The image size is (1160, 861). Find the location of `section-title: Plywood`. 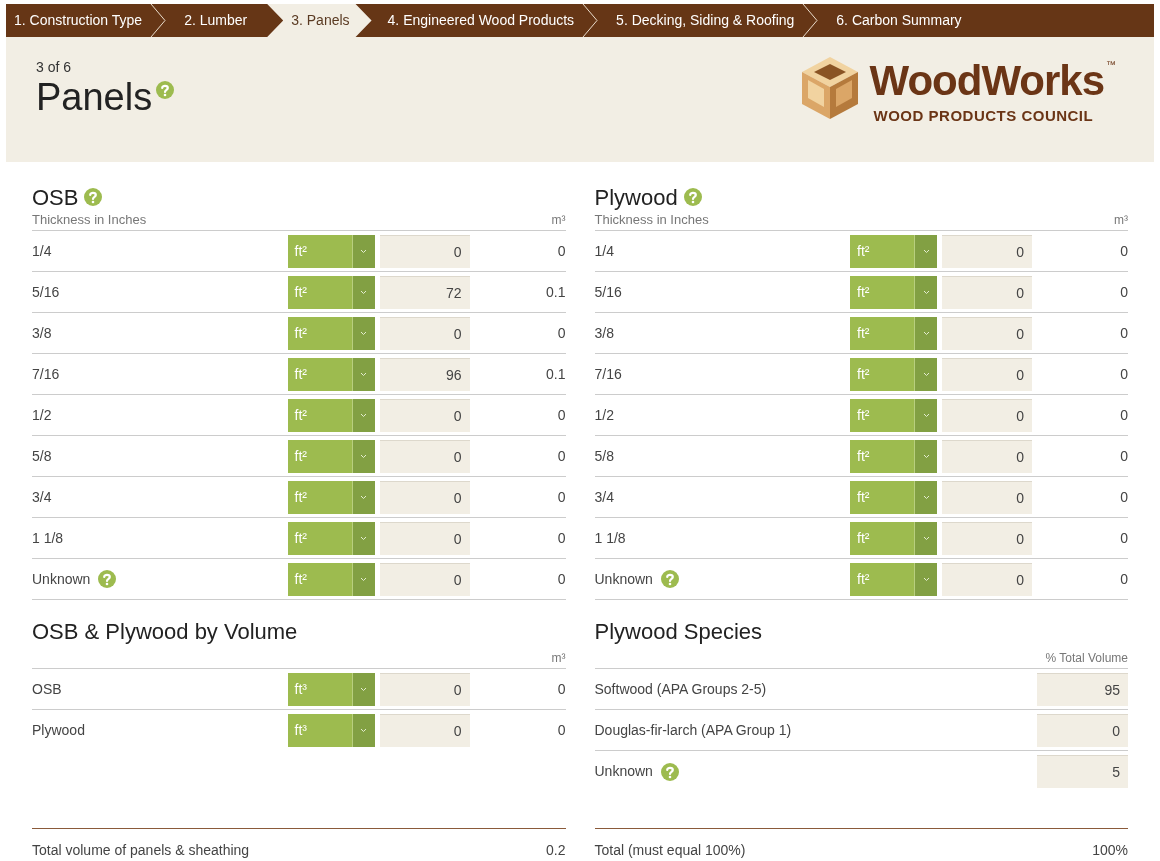

section-title: Plywood is located at coordinates (636, 197).